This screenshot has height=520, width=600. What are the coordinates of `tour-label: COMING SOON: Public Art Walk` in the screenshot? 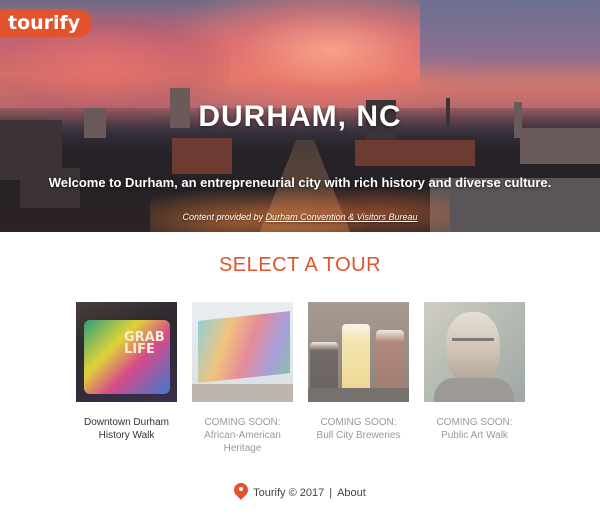 It's located at (474, 429).